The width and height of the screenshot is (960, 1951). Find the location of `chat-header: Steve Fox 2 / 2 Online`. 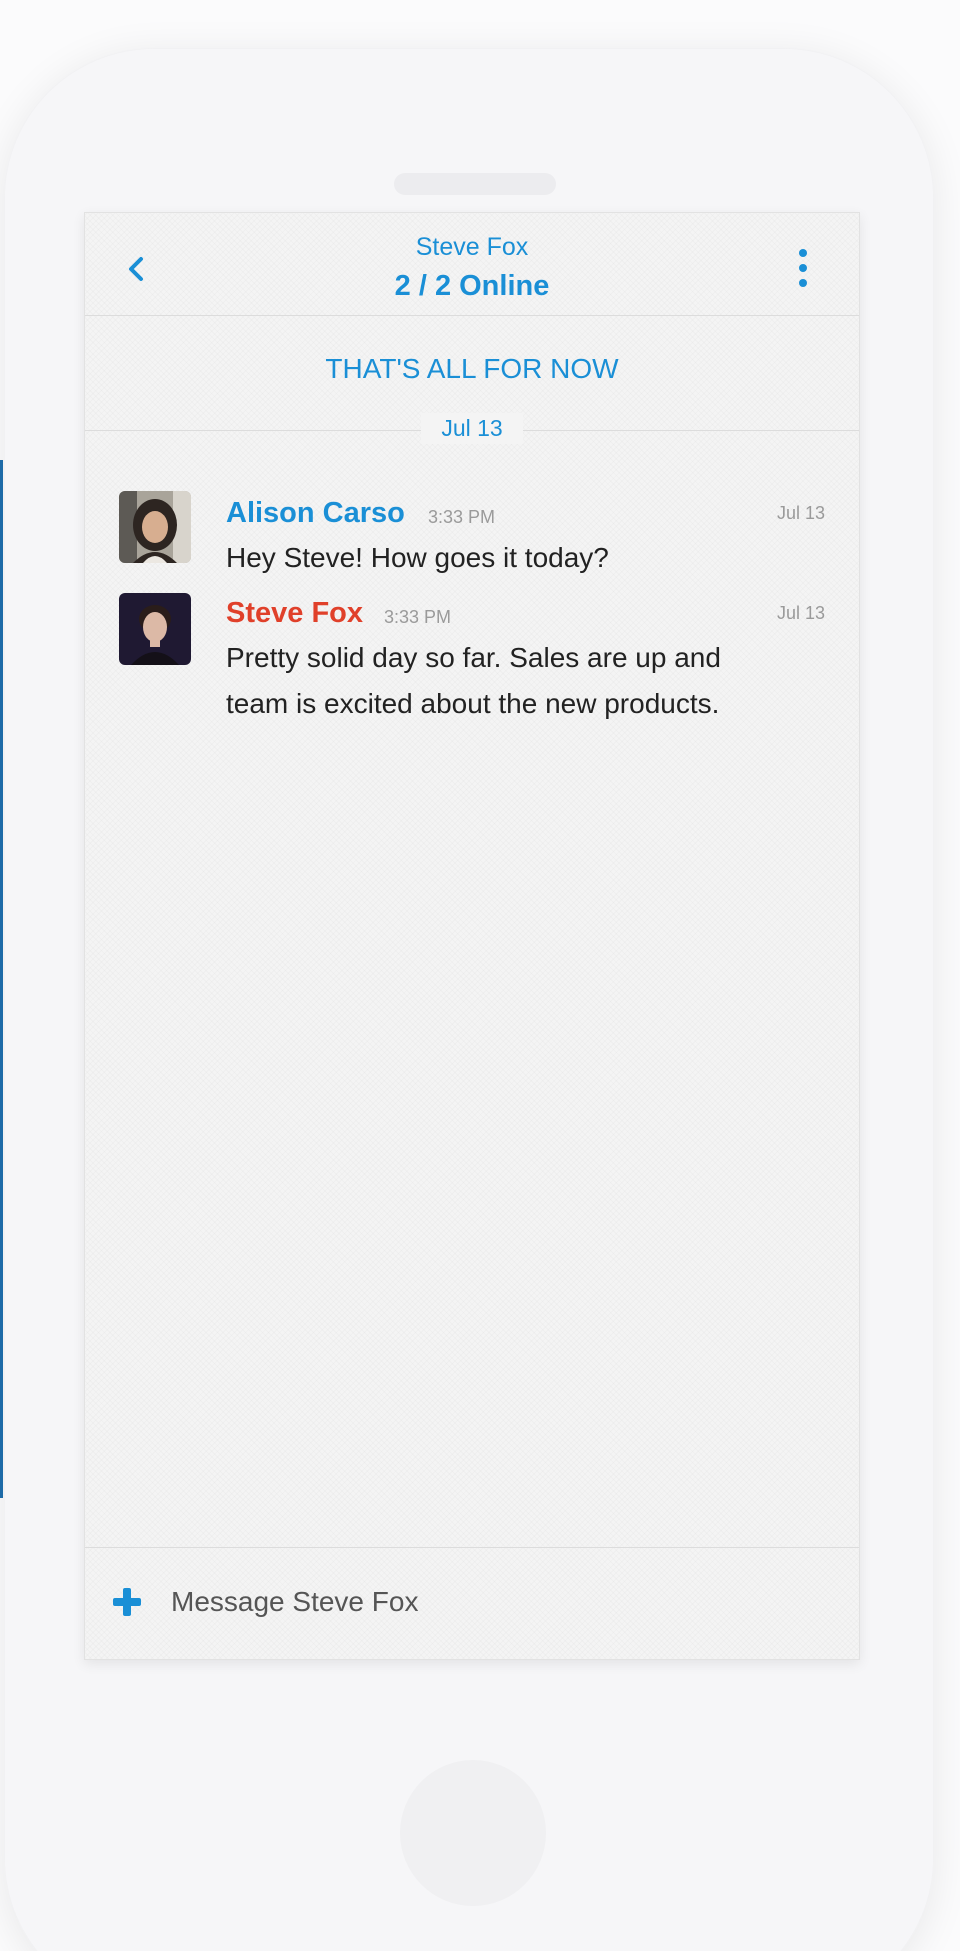

chat-header: Steve Fox 2 / 2 Online is located at coordinates (472, 264).